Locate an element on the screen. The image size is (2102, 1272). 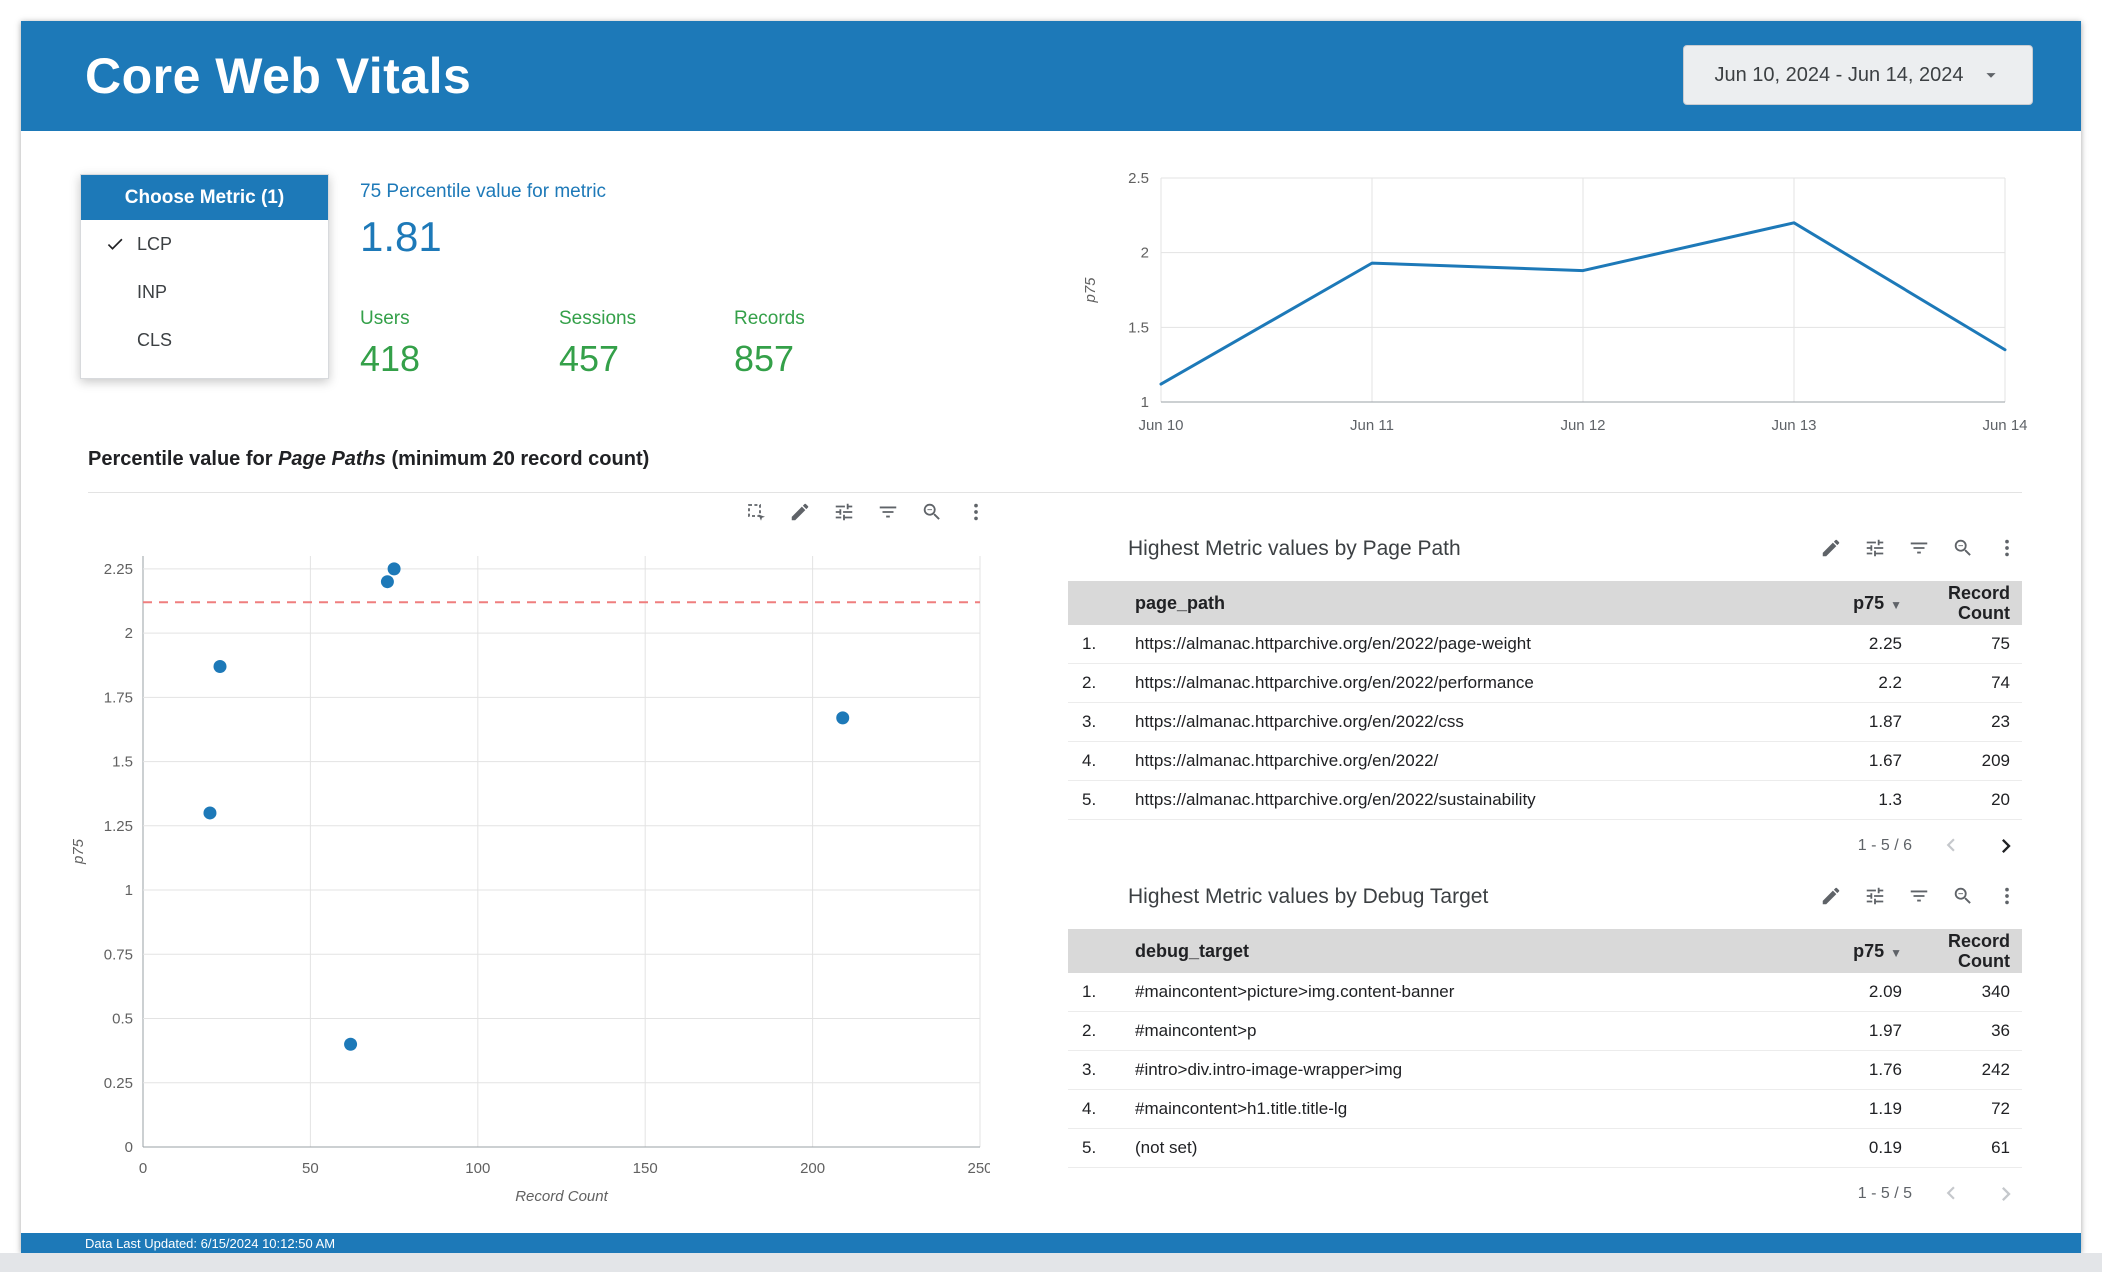
metric-option-inp: INP is located at coordinates (204, 292).